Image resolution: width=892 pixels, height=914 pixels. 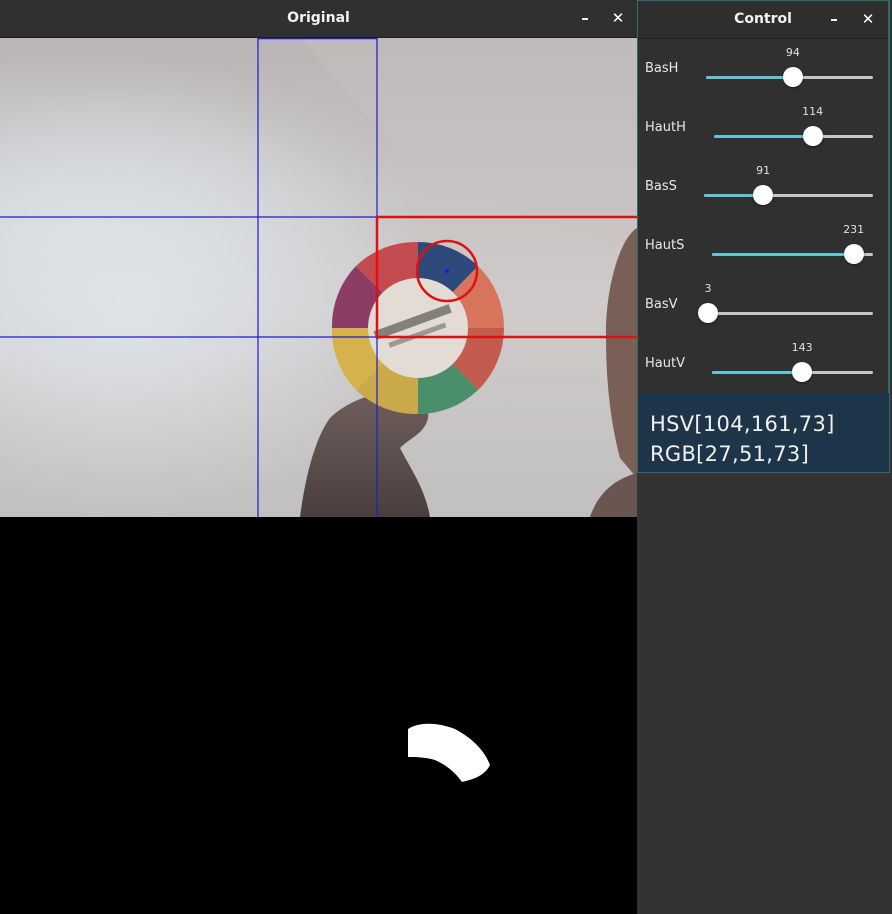 What do you see at coordinates (447, 271) in the screenshot?
I see `tracking-center` at bounding box center [447, 271].